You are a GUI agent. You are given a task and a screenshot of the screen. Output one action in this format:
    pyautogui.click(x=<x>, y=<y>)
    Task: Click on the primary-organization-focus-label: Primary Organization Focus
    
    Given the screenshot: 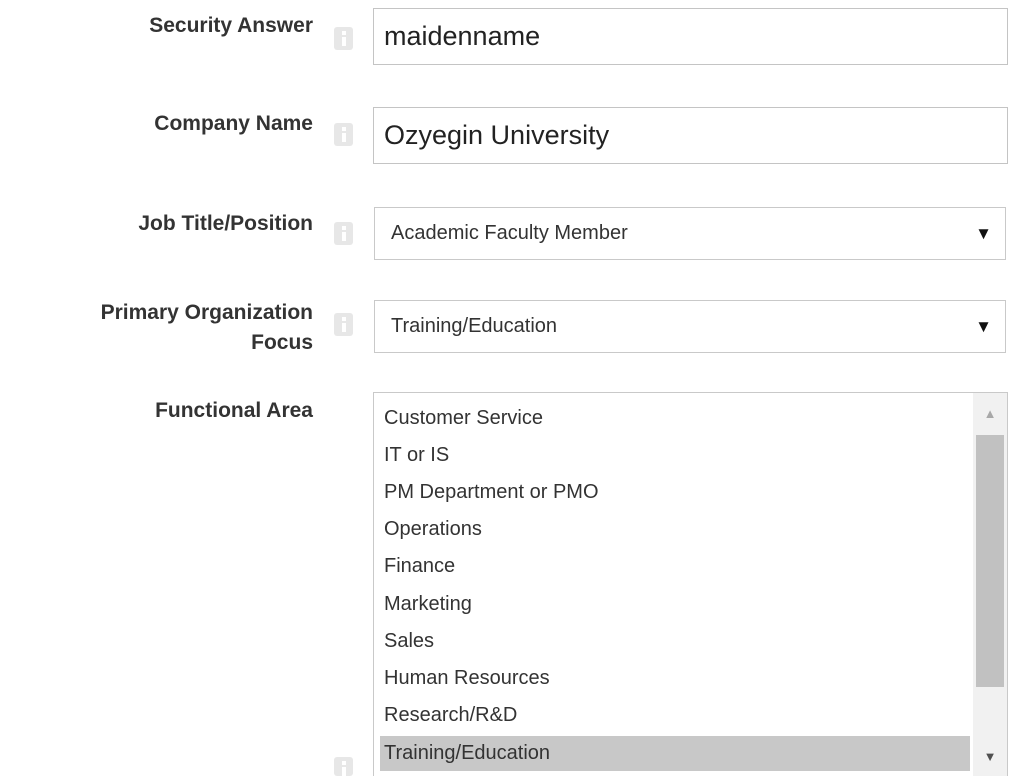 What is the action you would take?
    pyautogui.click(x=207, y=328)
    